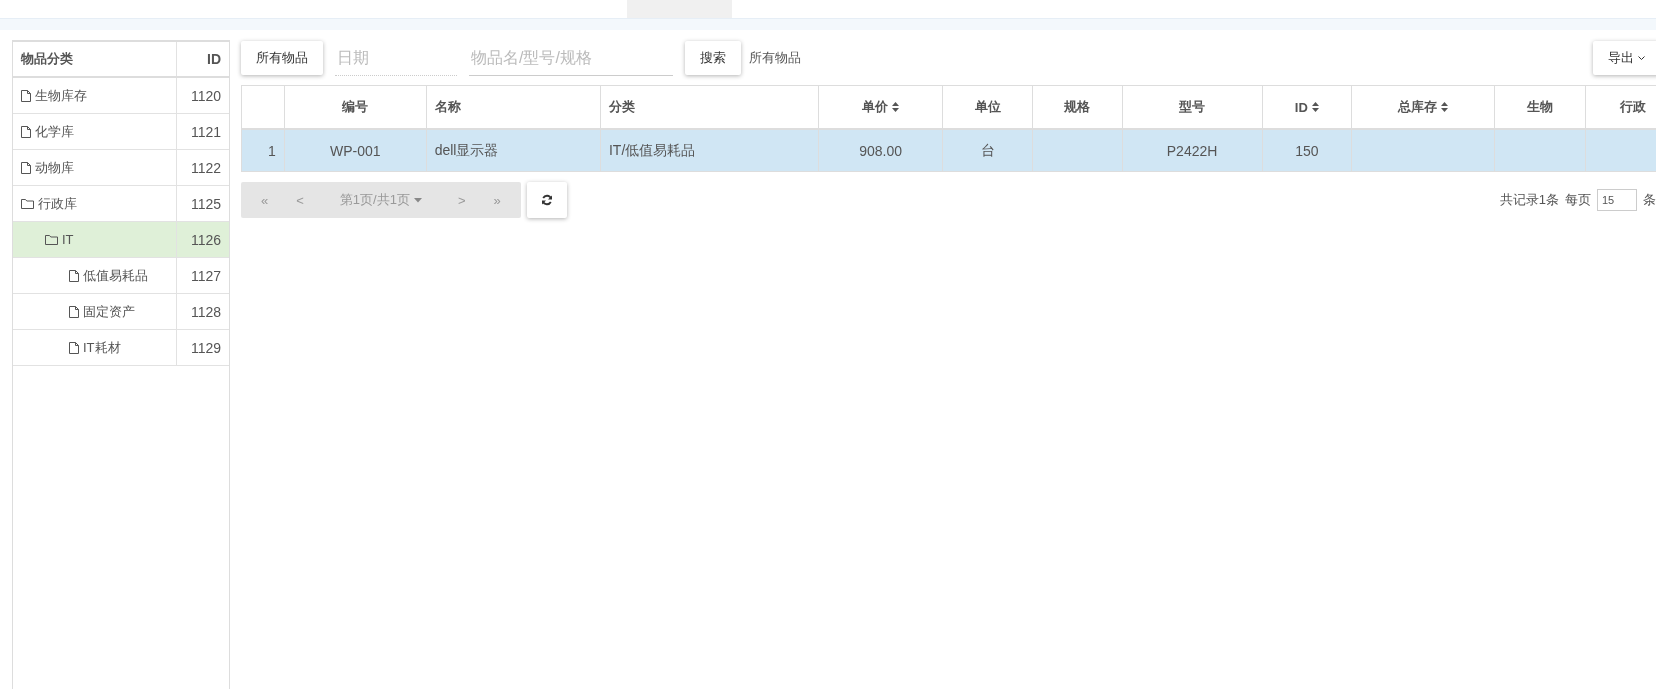 The image size is (1656, 689). I want to click on tree-label: 化学库, so click(54, 131).